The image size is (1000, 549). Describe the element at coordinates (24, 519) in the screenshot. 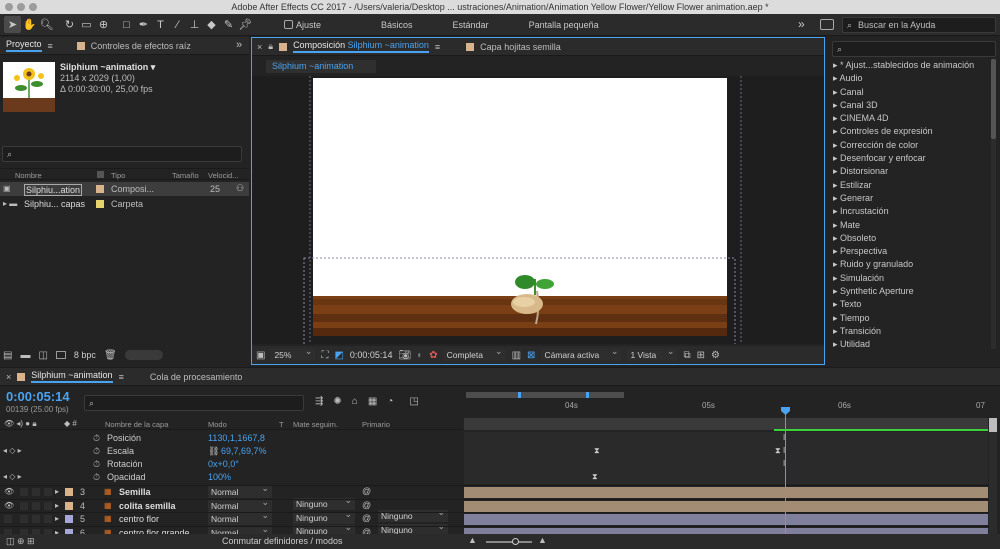

I see `audio-toggle` at that location.